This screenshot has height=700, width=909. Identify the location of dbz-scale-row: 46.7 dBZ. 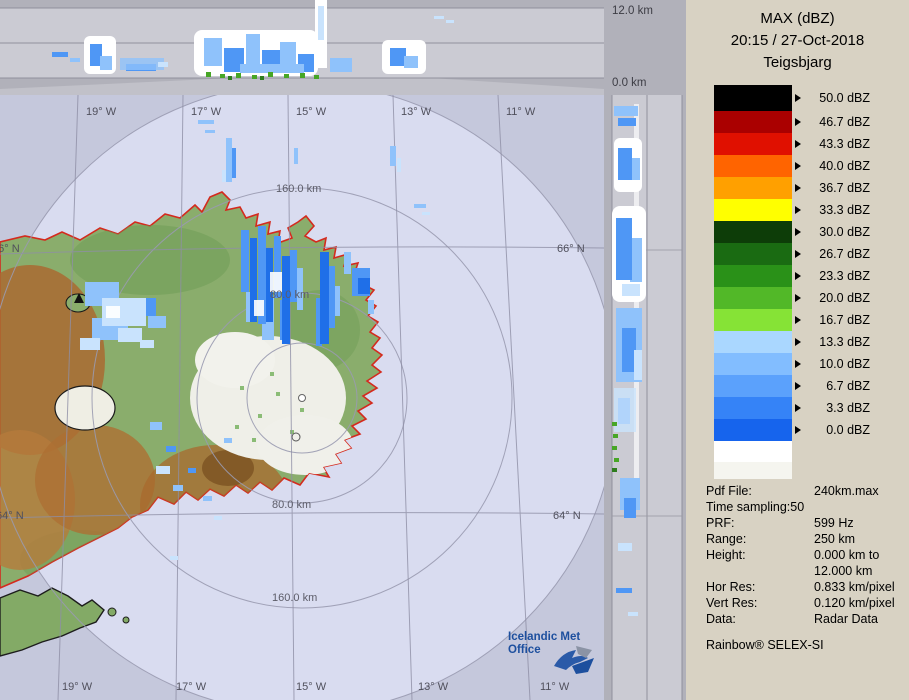
(792, 122).